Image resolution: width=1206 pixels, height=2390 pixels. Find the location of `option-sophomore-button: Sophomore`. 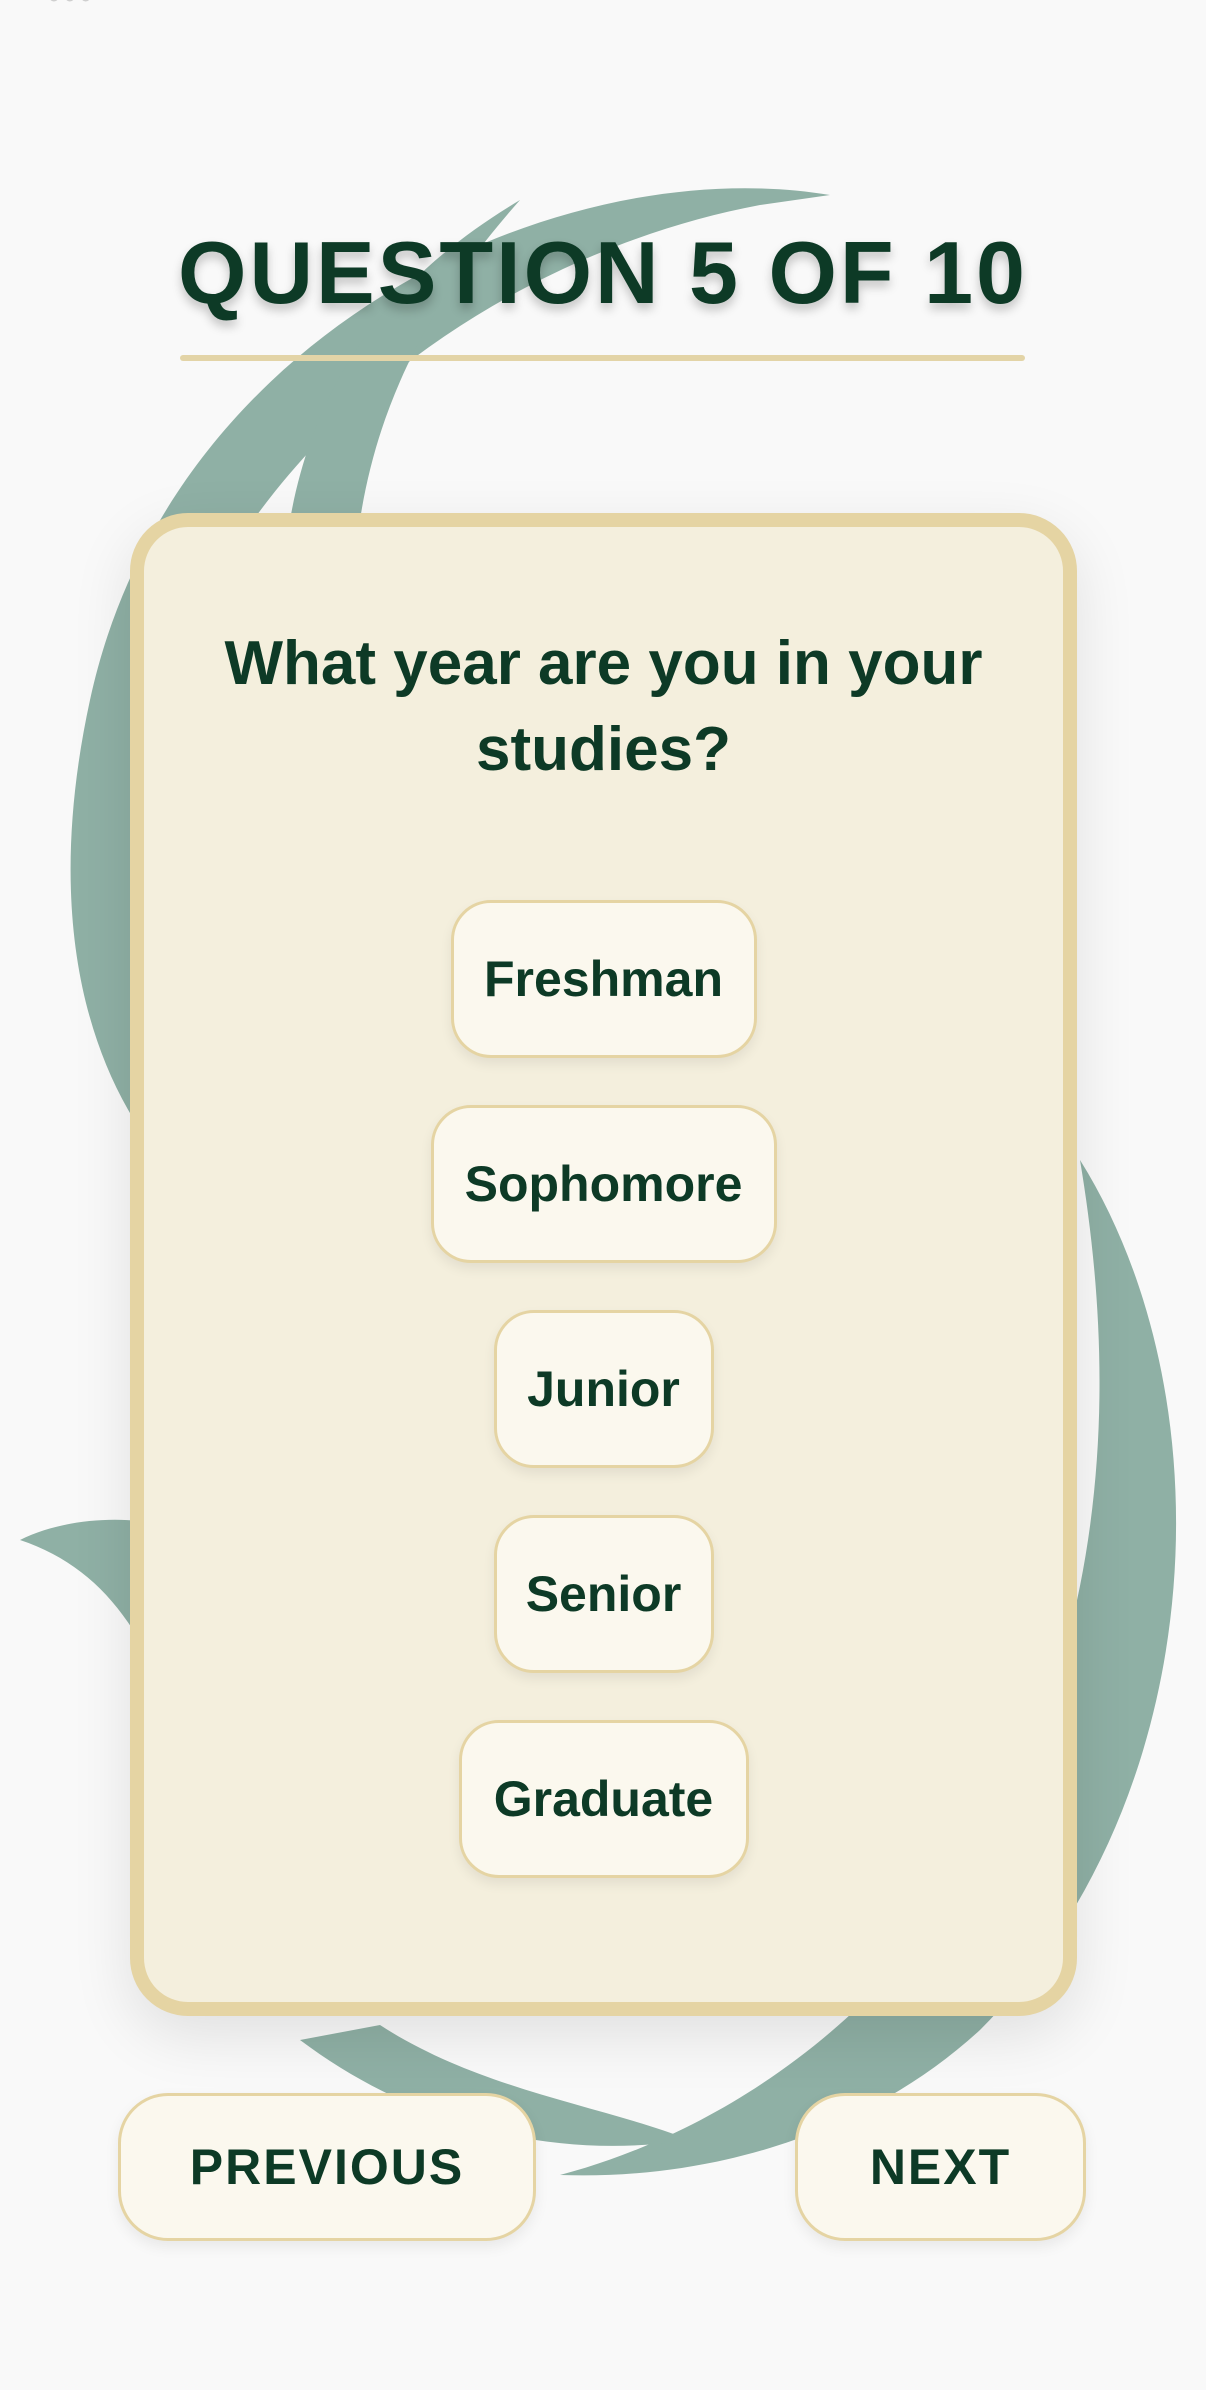

option-sophomore-button: Sophomore is located at coordinates (603, 1184).